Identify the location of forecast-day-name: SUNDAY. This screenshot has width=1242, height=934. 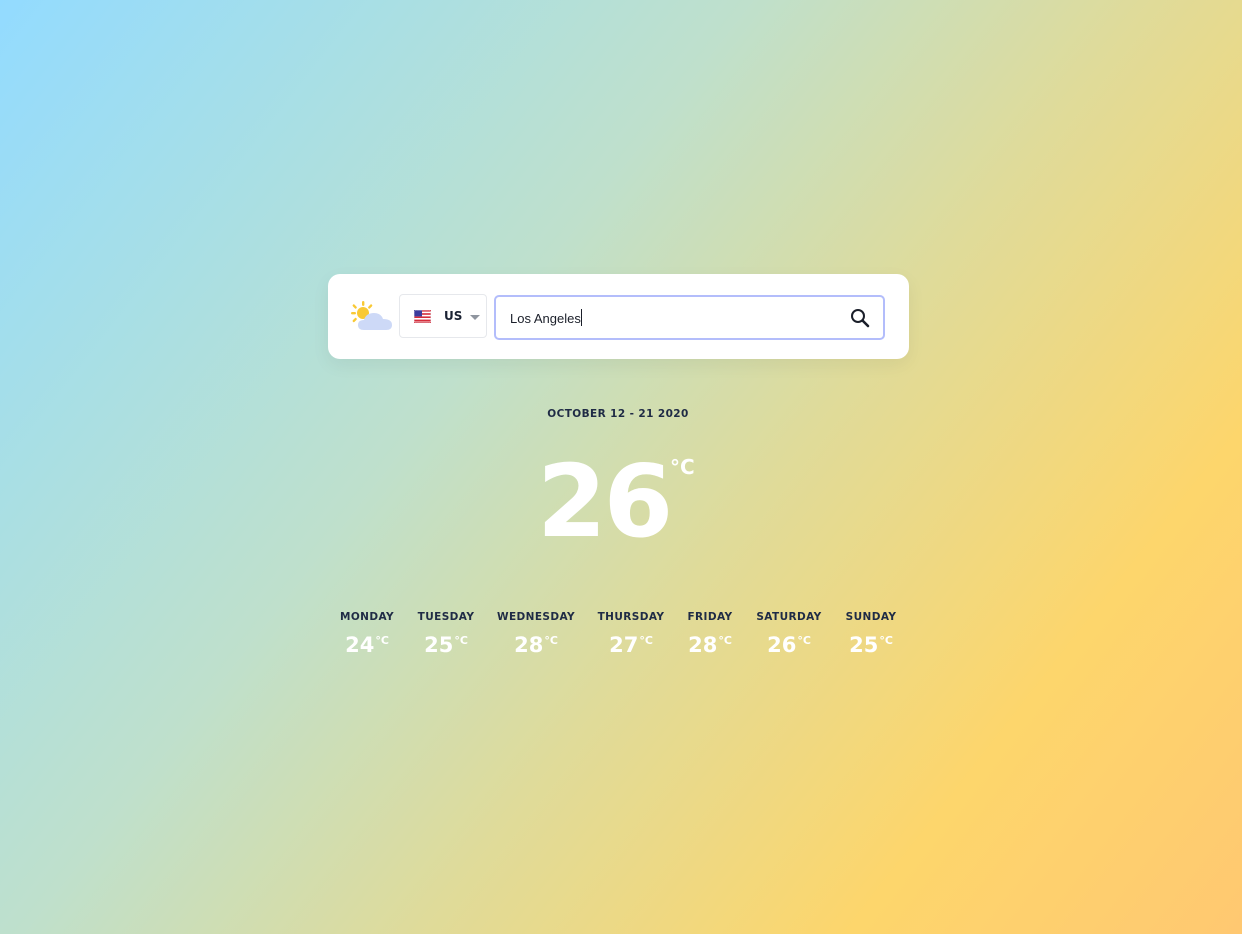
(871, 617).